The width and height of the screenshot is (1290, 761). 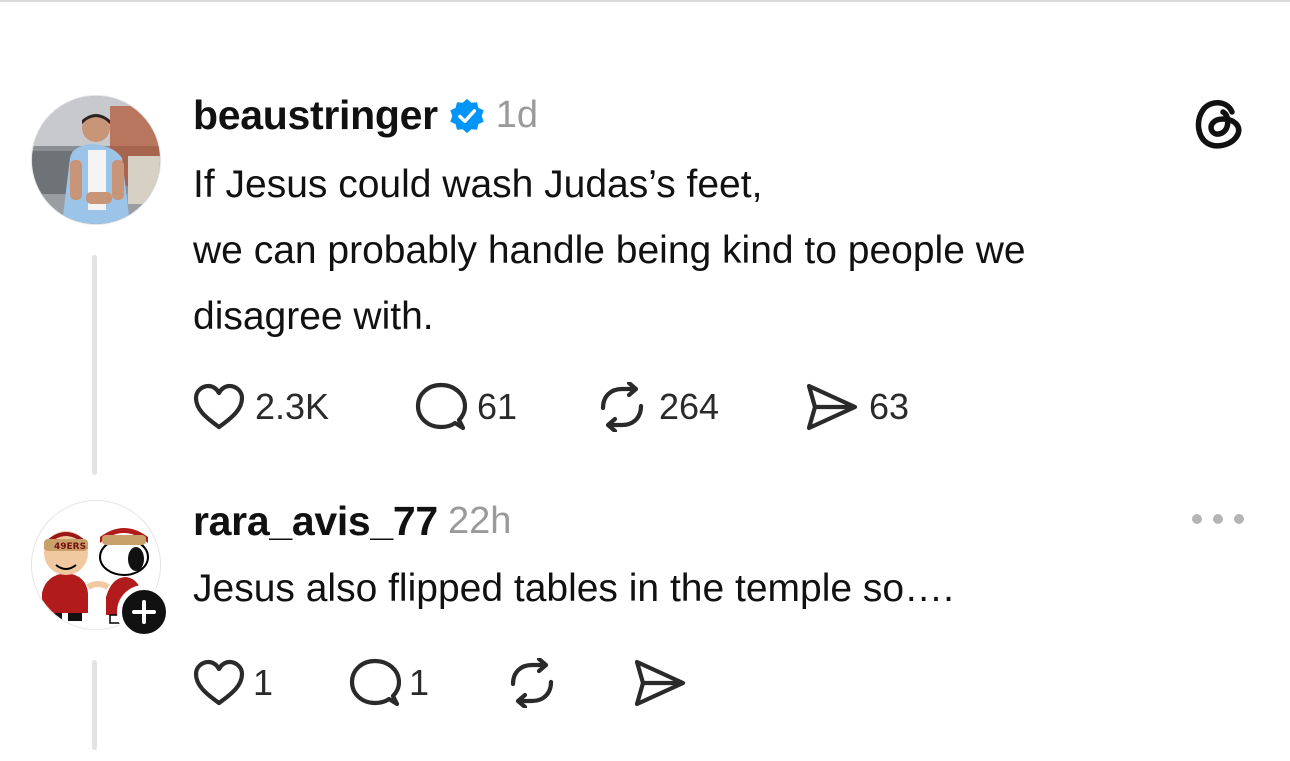 I want to click on share-button, so click(x=660, y=683).